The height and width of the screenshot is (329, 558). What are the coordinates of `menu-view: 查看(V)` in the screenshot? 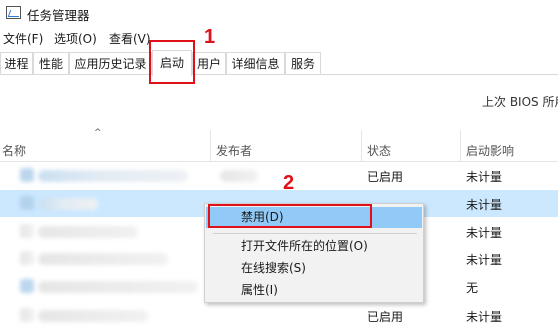 It's located at (130, 38).